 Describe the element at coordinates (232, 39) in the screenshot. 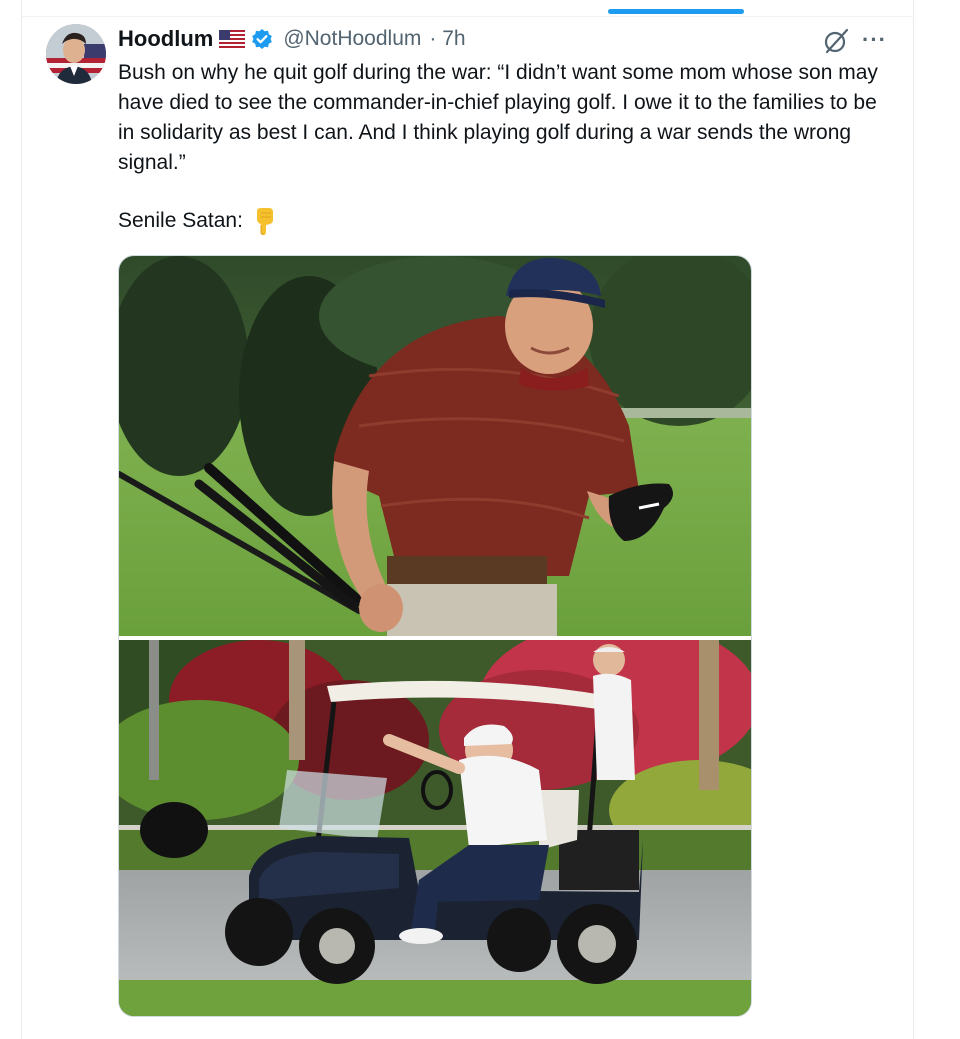

I see `us-flag-icon` at that location.